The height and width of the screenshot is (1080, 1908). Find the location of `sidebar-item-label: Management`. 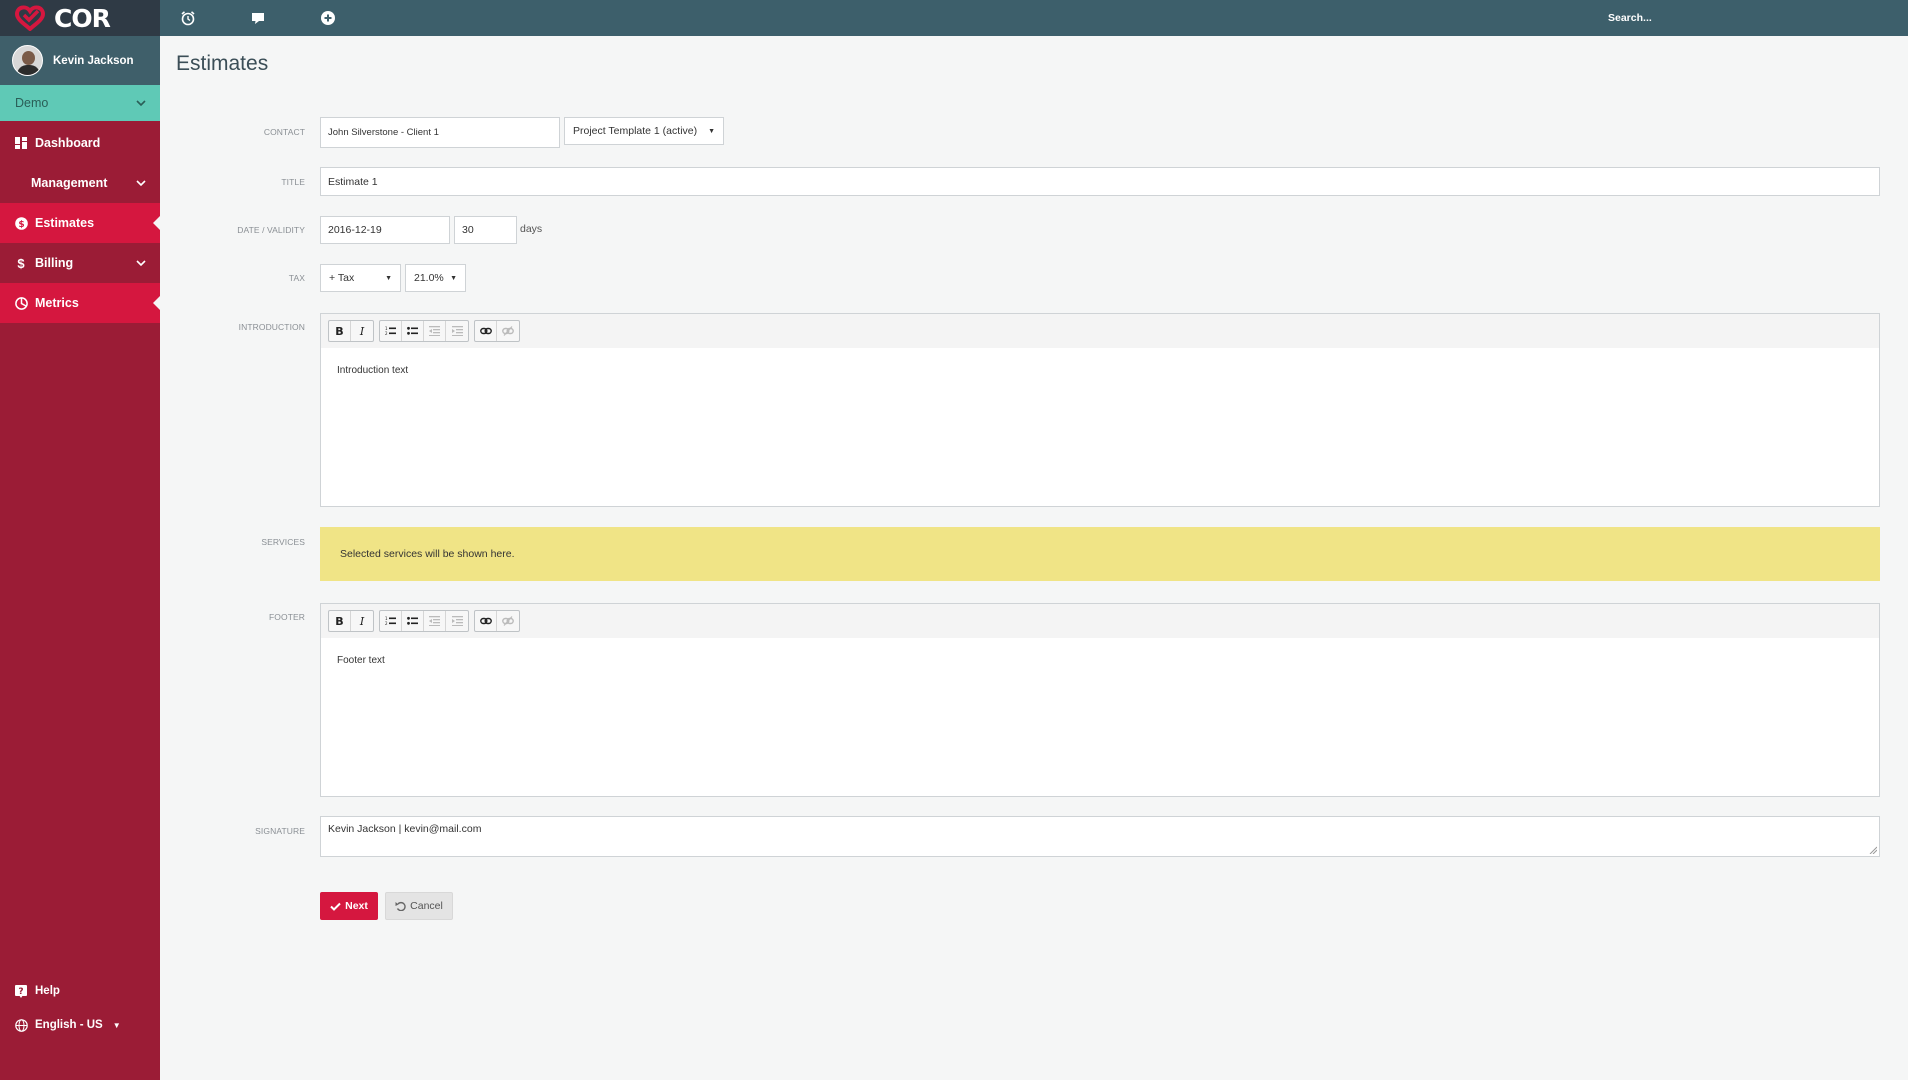

sidebar-item-label: Management is located at coordinates (69, 183).